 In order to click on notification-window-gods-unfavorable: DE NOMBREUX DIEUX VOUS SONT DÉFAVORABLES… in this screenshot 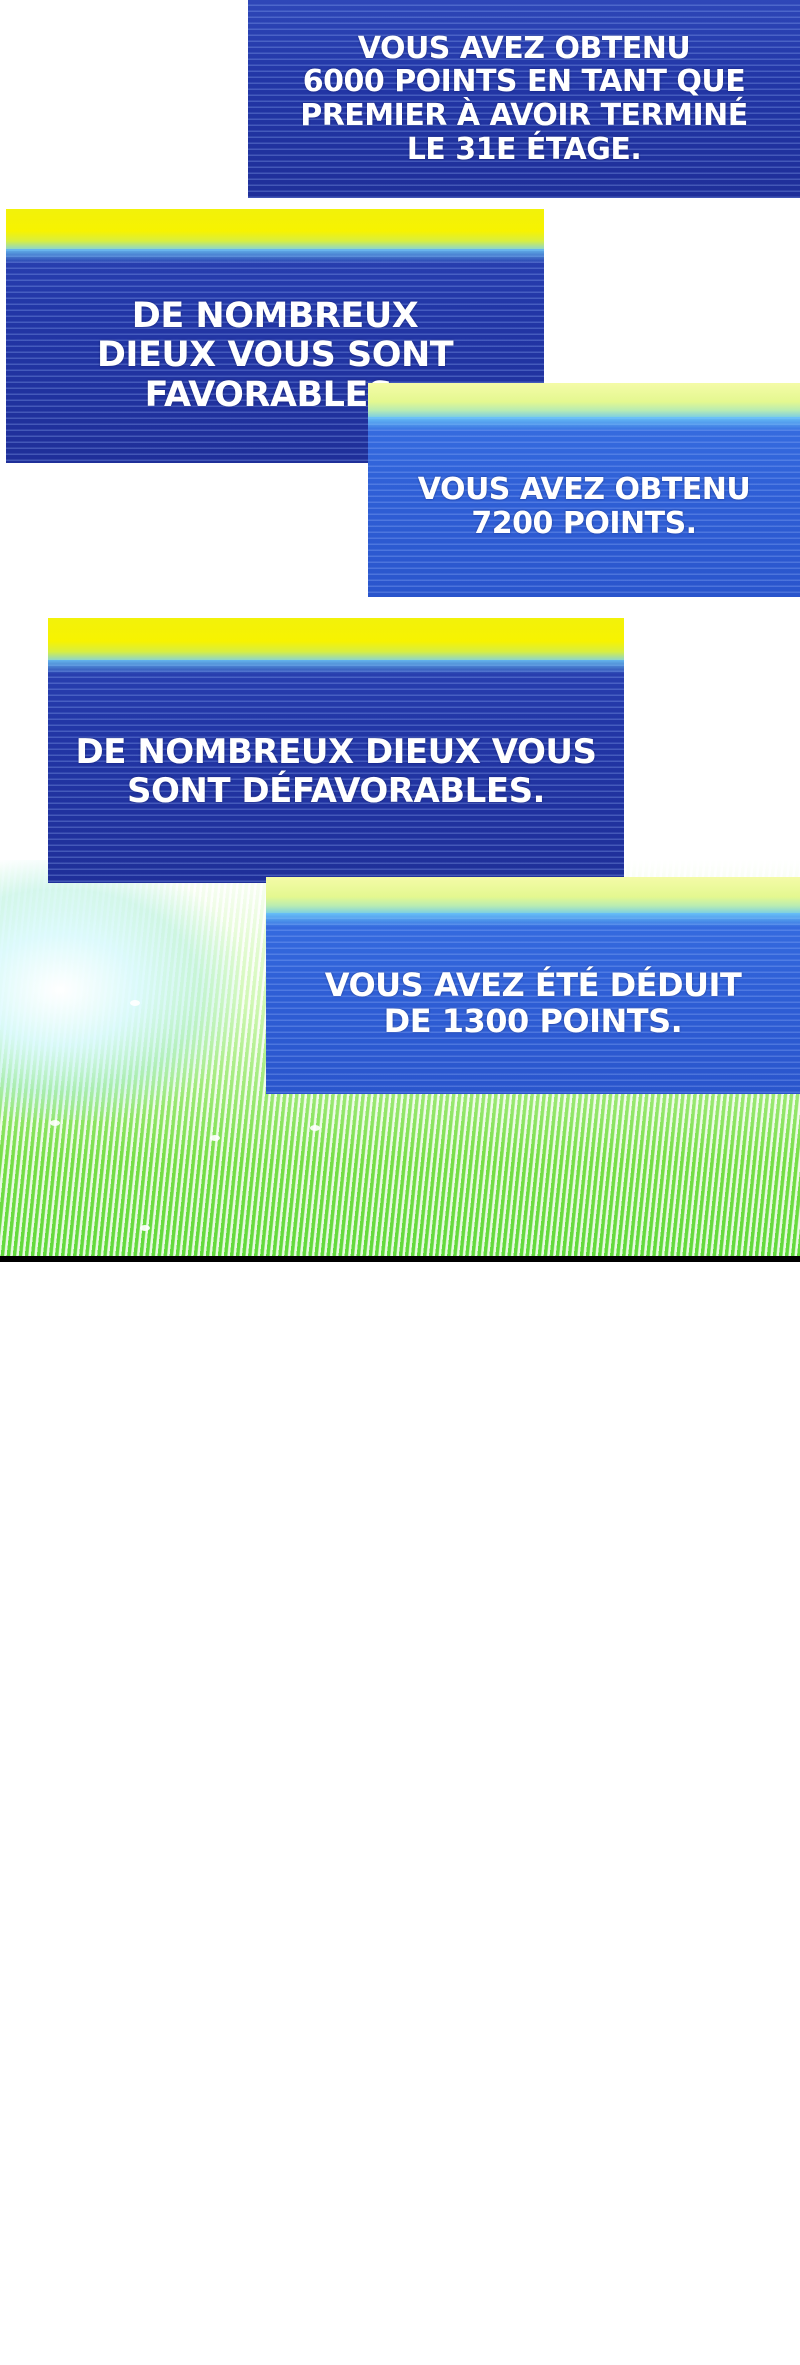, I will do `click(336, 750)`.